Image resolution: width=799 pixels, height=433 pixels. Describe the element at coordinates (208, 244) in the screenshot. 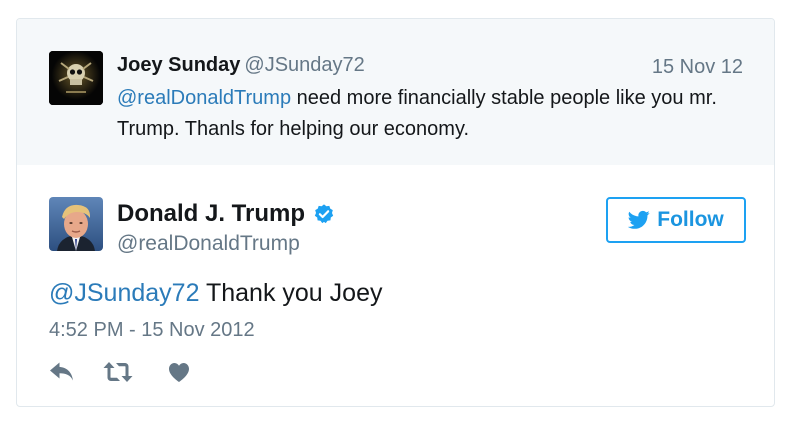

I see `author-handle: @realDonaldTrump` at that location.